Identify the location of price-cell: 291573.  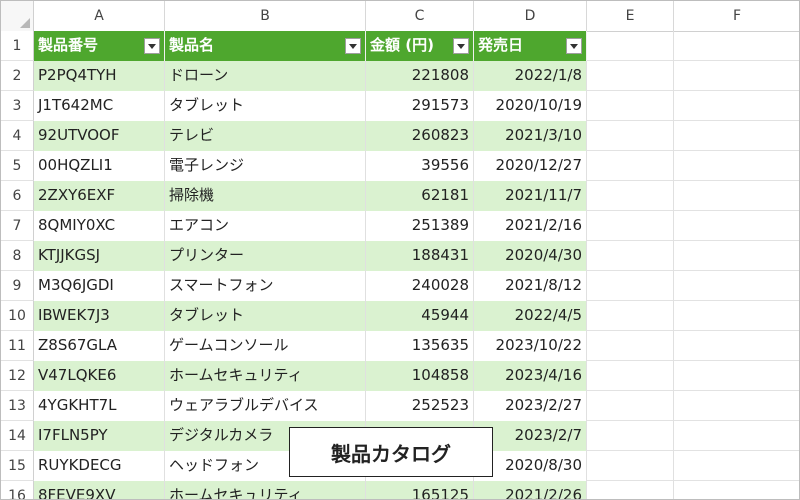
(420, 106).